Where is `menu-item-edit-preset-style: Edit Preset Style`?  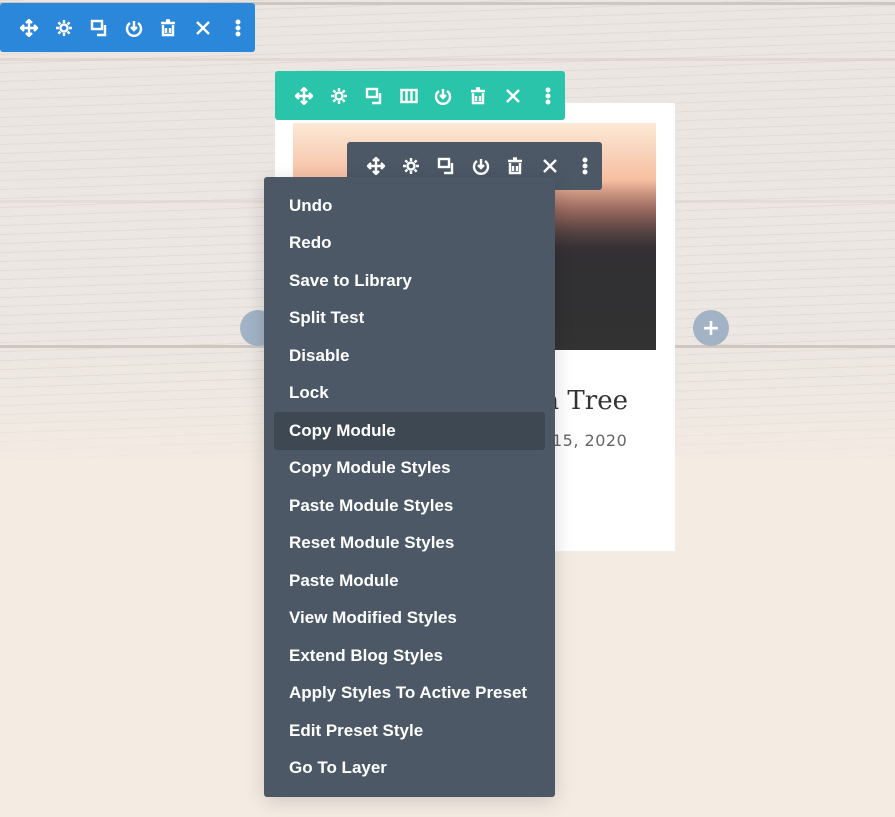
menu-item-edit-preset-style: Edit Preset Style is located at coordinates (409, 731).